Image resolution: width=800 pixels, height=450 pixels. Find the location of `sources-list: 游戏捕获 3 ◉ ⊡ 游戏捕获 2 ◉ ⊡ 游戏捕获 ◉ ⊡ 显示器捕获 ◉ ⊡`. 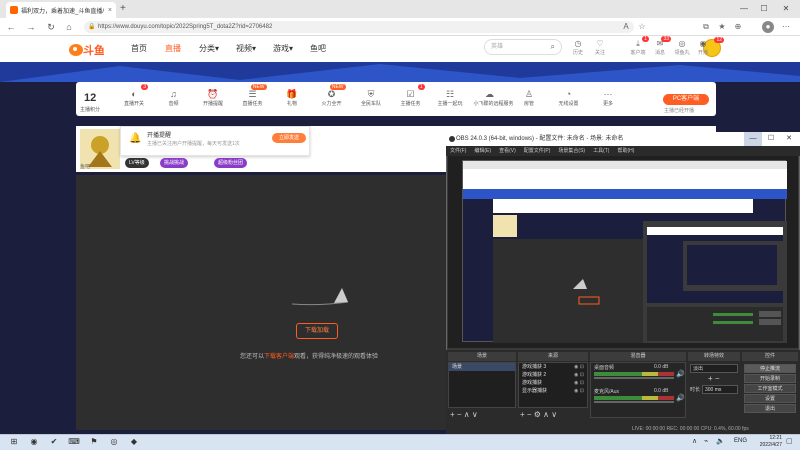

sources-list: 游戏捕获 3 ◉ ⊡ 游戏捕获 2 ◉ ⊡ 游戏捕获 ◉ ⊡ 显示器捕获 ◉ ⊡ is located at coordinates (553, 385).